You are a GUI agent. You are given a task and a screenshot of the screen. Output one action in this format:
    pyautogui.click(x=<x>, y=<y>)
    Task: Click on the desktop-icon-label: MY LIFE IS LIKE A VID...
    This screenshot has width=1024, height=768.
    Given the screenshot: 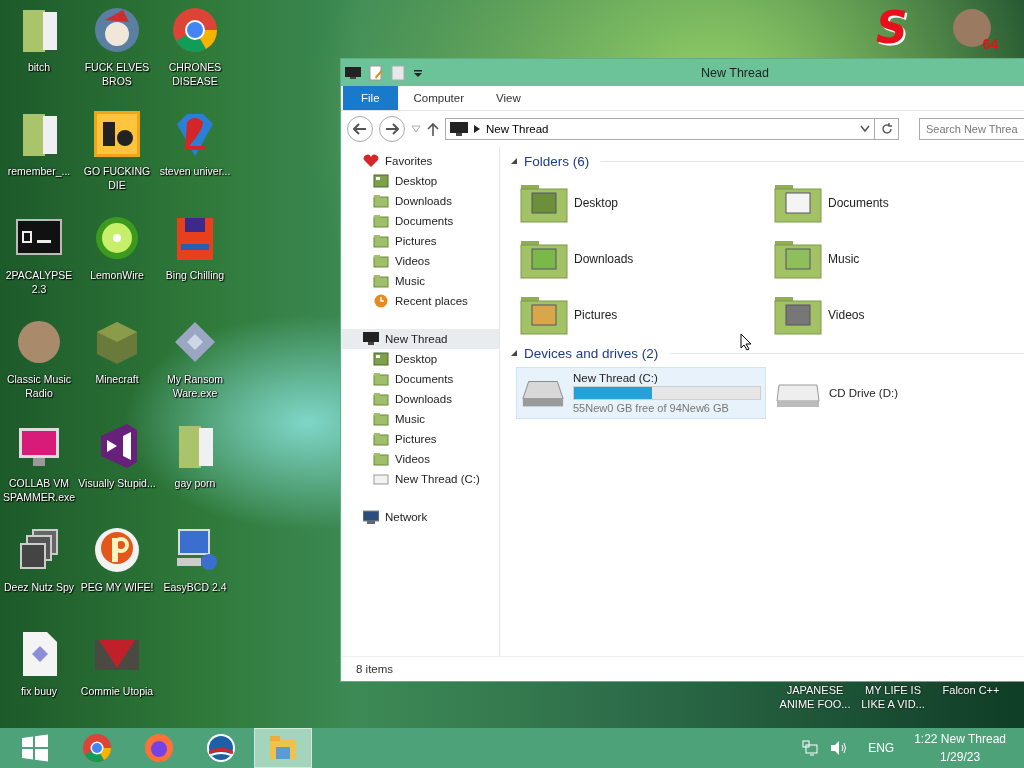 What is the action you would take?
    pyautogui.click(x=893, y=697)
    